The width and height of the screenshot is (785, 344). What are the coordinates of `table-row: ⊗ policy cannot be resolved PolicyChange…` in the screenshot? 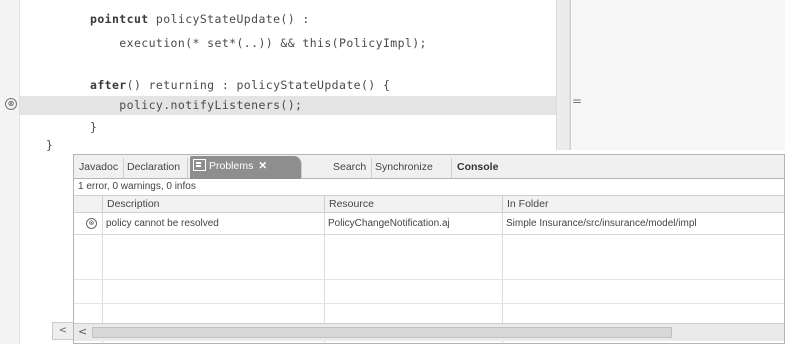 It's located at (429, 224).